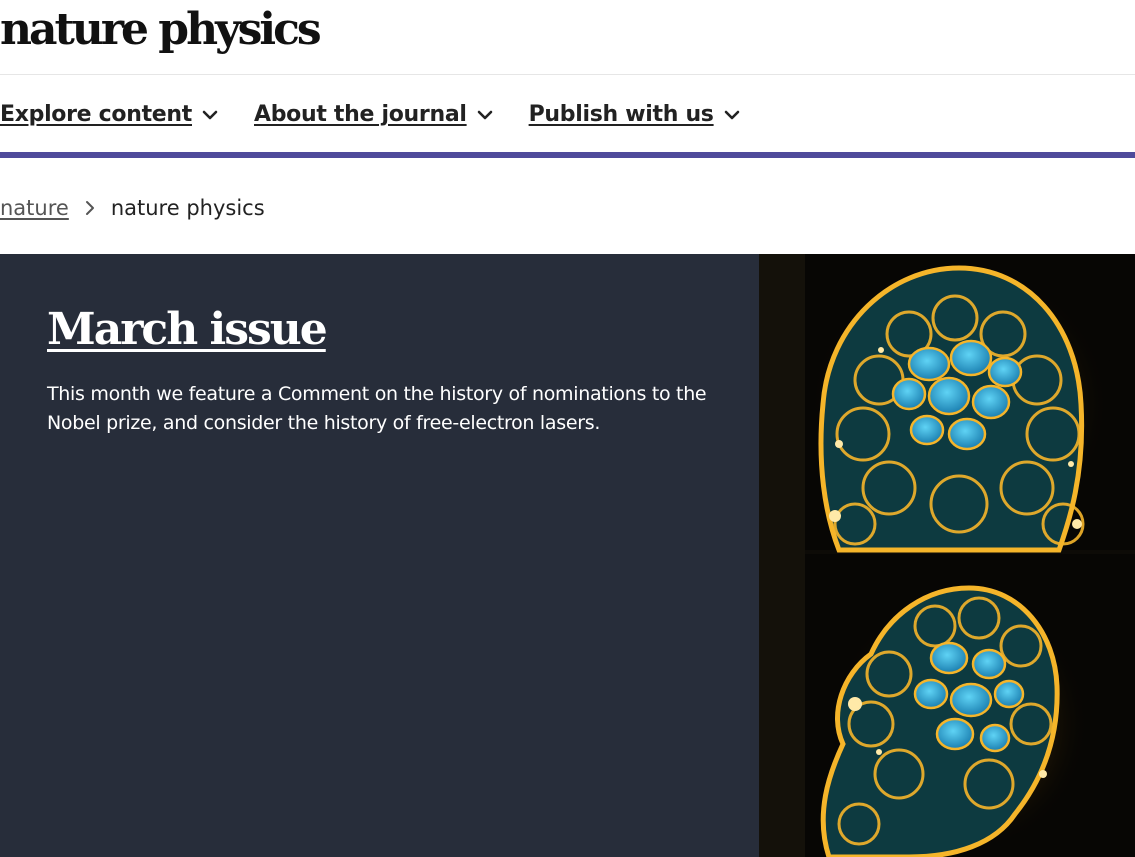 The image size is (1135, 857). What do you see at coordinates (567, 37) in the screenshot?
I see `site-header: nature physics` at bounding box center [567, 37].